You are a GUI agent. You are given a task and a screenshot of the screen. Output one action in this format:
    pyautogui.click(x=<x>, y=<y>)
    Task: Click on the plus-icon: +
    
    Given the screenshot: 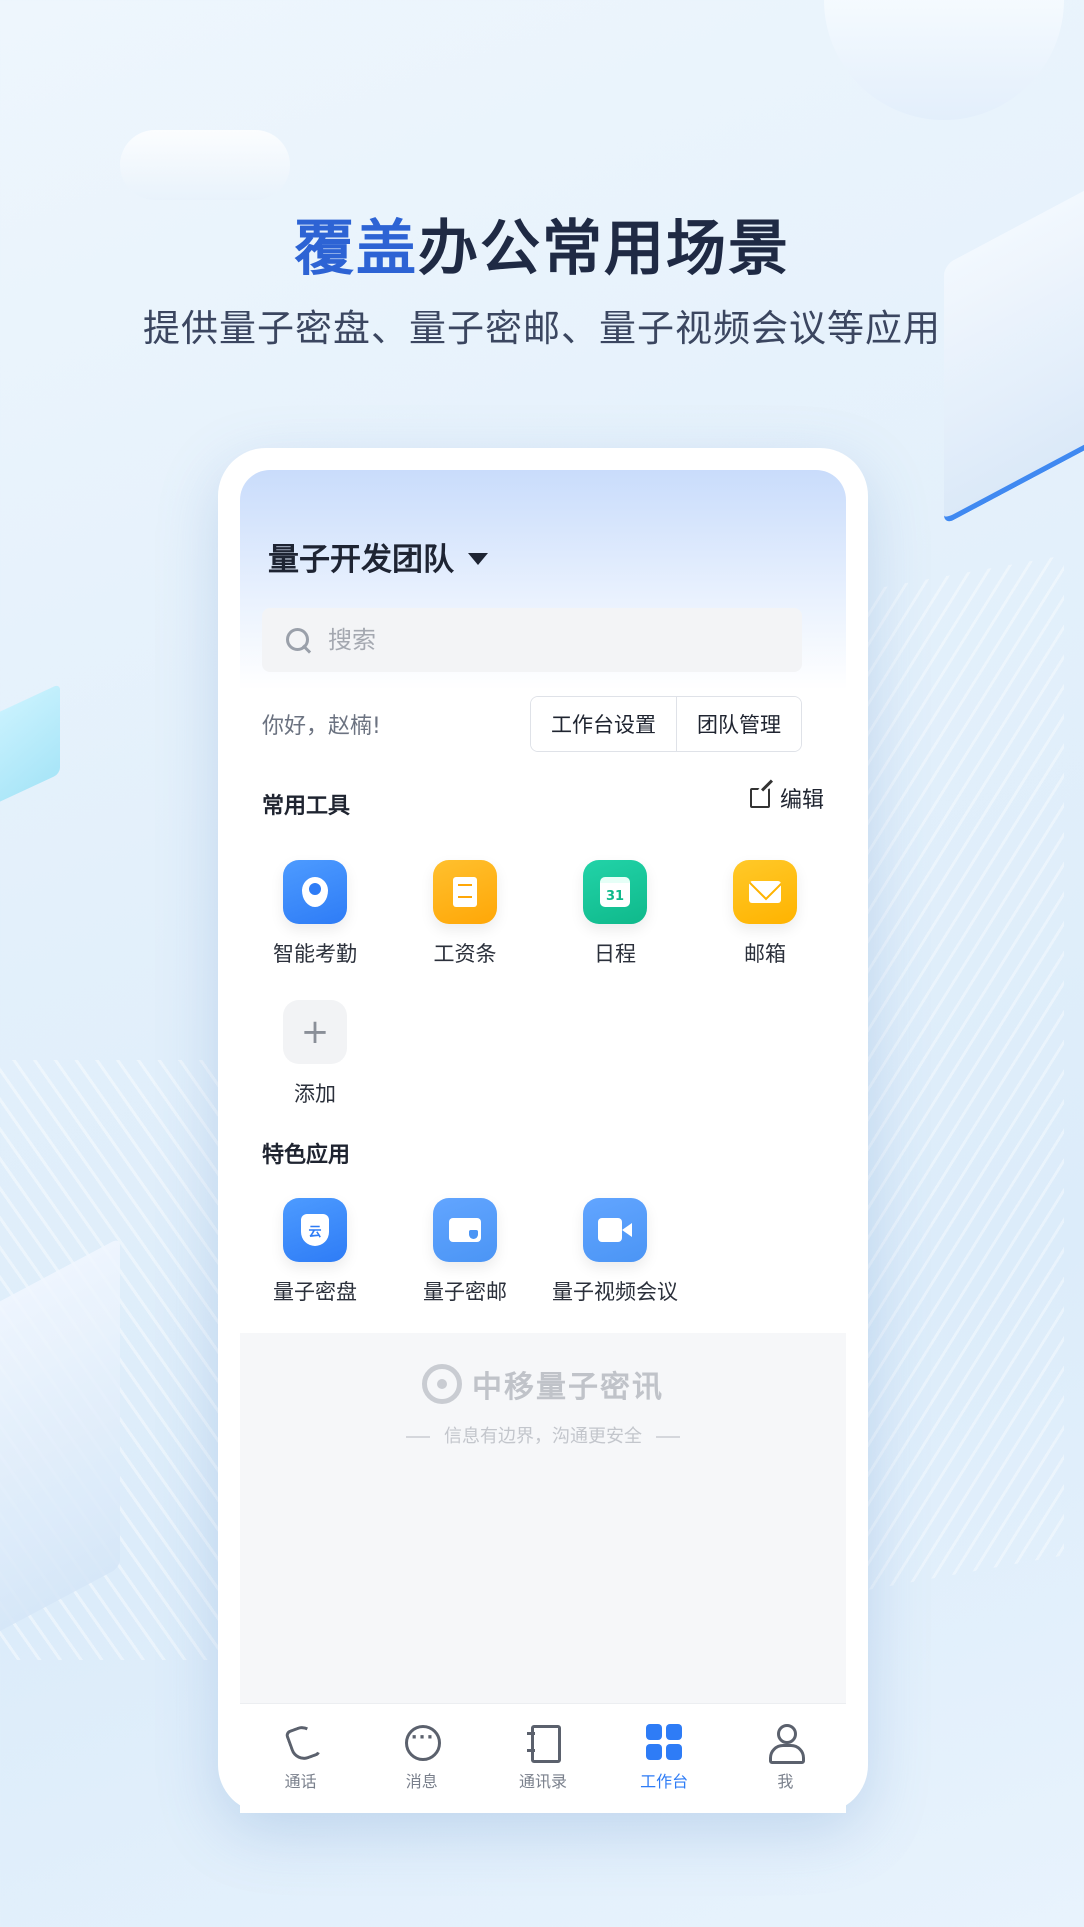 What is the action you would take?
    pyautogui.click(x=315, y=1032)
    